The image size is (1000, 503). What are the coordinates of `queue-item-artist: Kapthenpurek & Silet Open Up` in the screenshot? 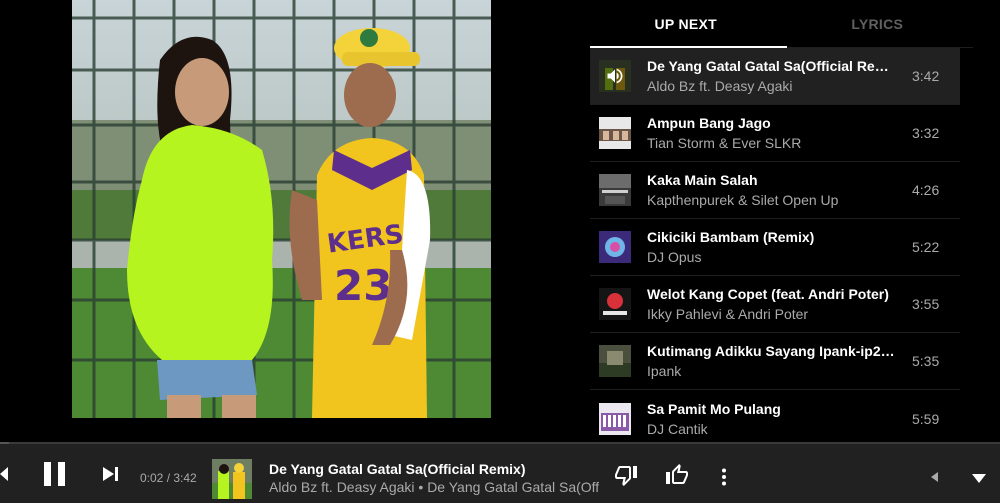 It's located at (743, 200).